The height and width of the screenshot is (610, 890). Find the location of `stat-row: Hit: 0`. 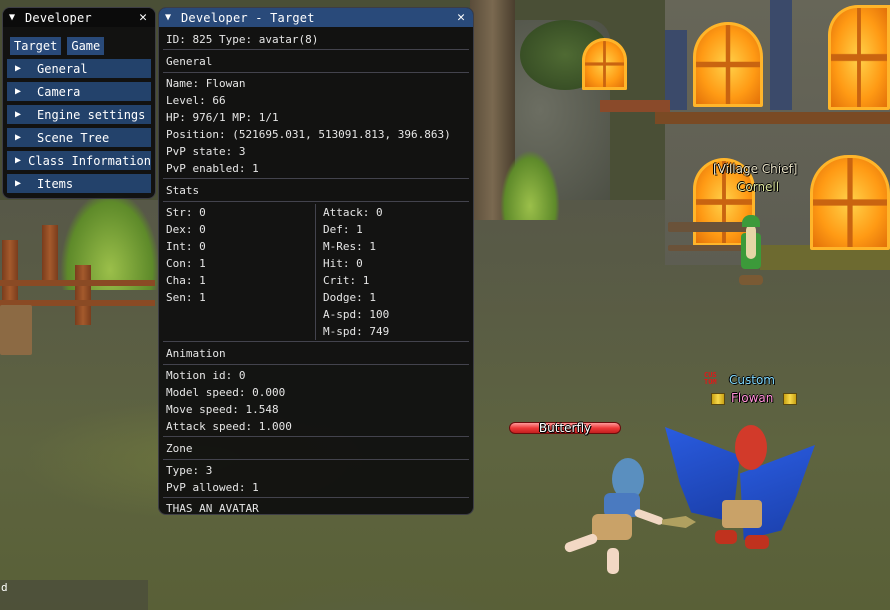

stat-row: Hit: 0 is located at coordinates (343, 263).